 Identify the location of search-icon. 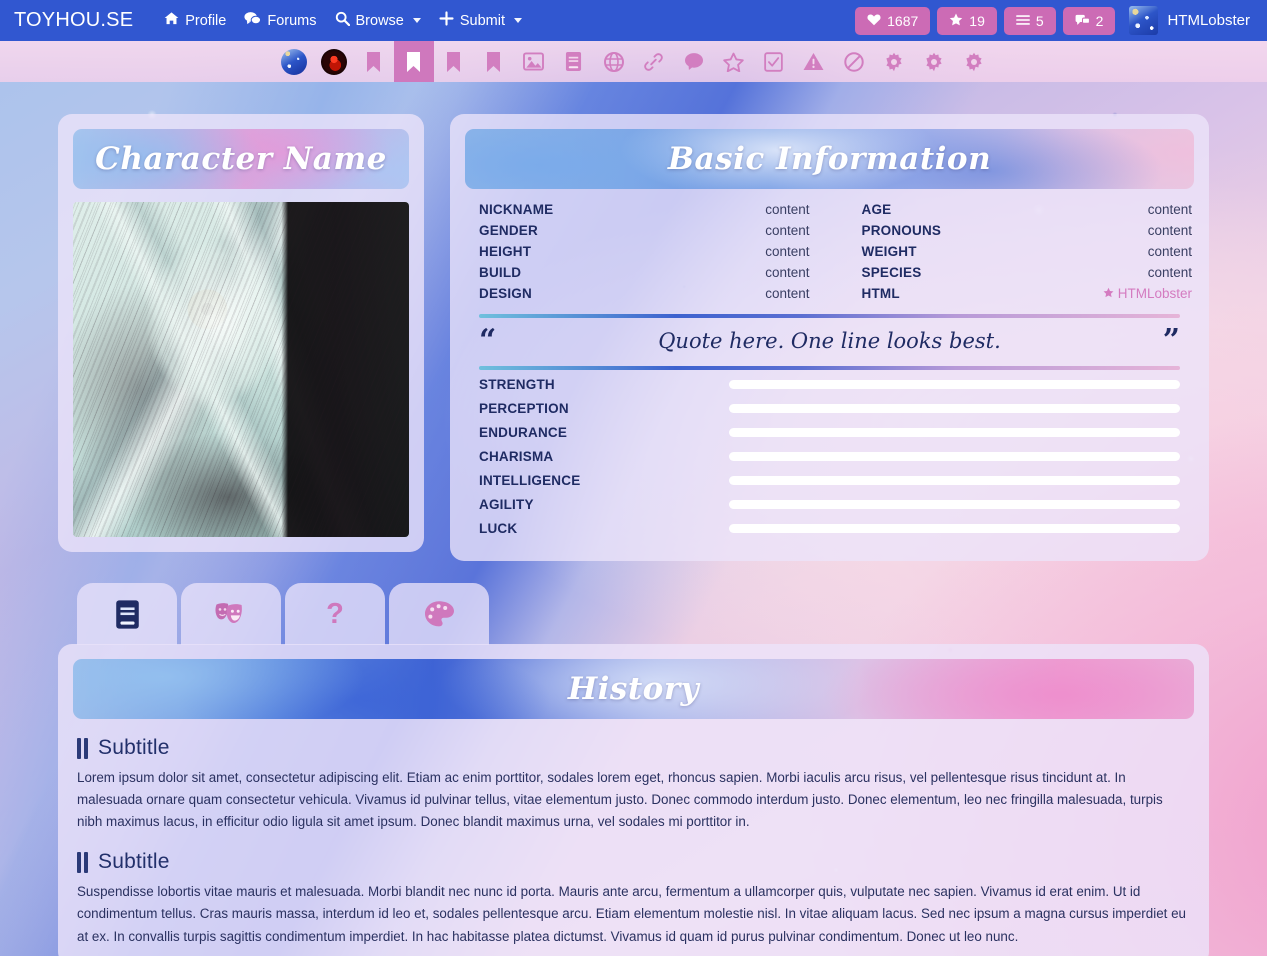
(342, 20).